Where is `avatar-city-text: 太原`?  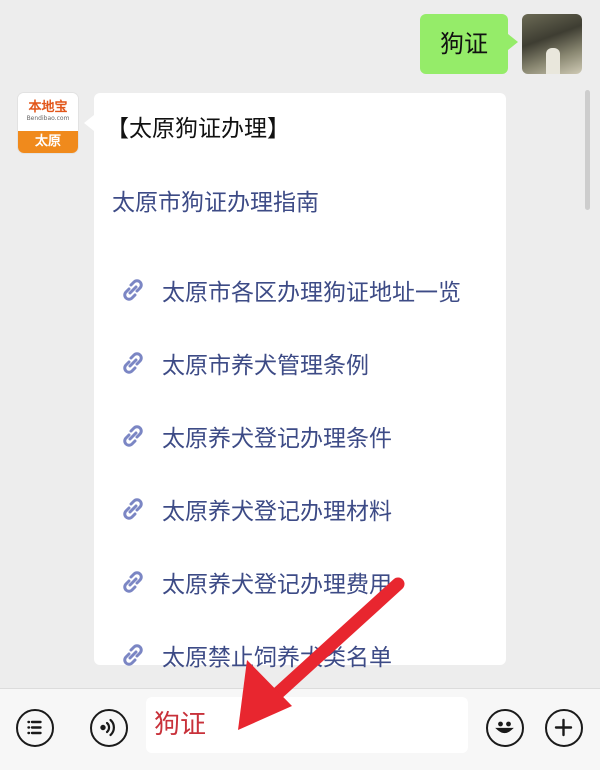 avatar-city-text: 太原 is located at coordinates (48, 142).